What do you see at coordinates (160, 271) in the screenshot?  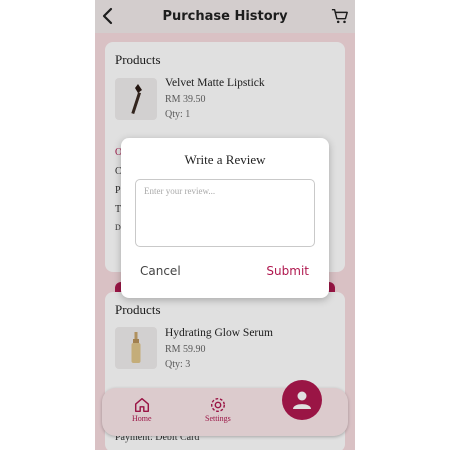 I see `cancel-button: Cancel` at bounding box center [160, 271].